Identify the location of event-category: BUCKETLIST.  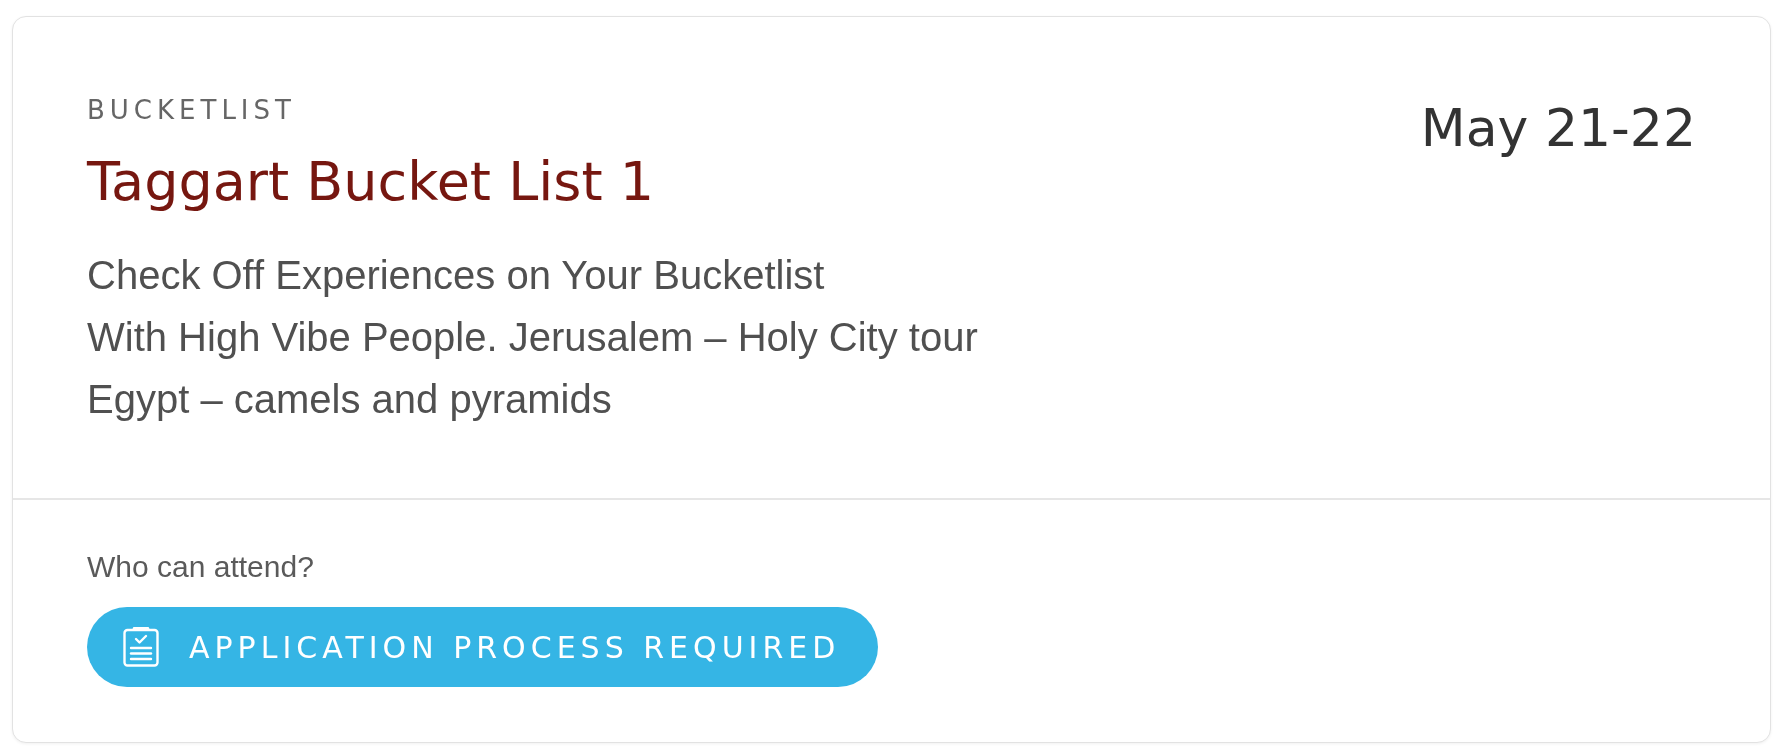
(192, 110).